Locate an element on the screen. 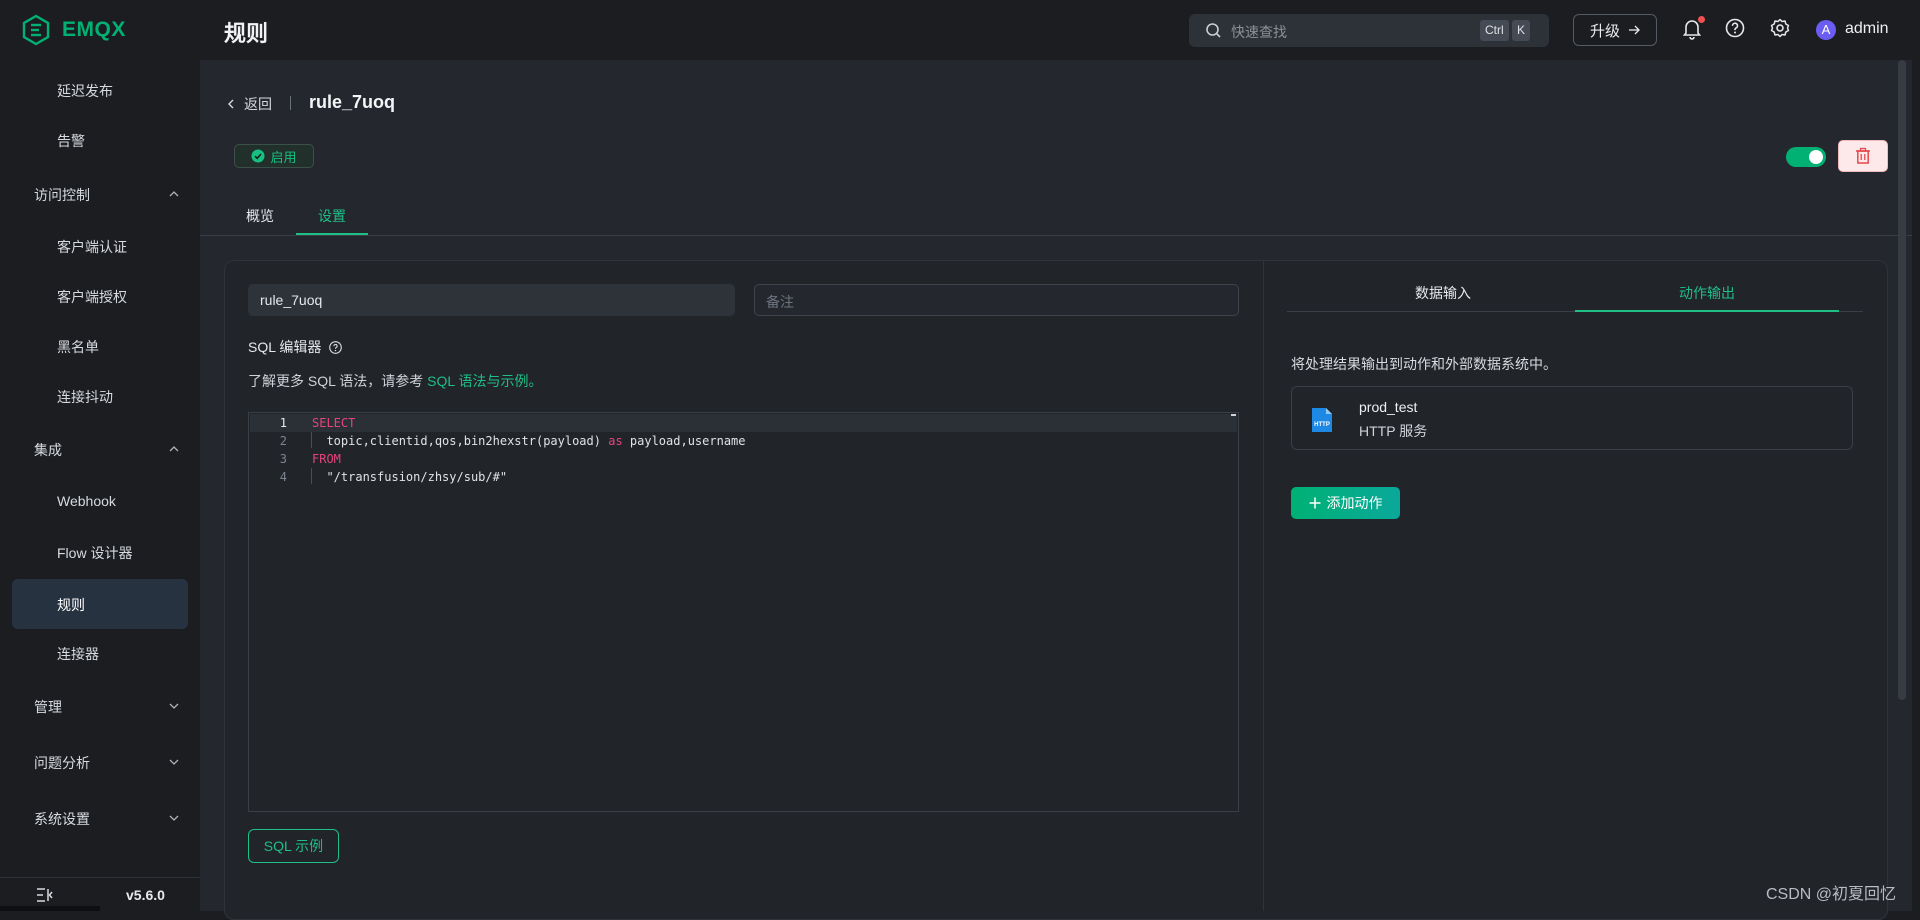 The width and height of the screenshot is (1920, 920). sidebar-item-label: 问题分析 is located at coordinates (62, 763).